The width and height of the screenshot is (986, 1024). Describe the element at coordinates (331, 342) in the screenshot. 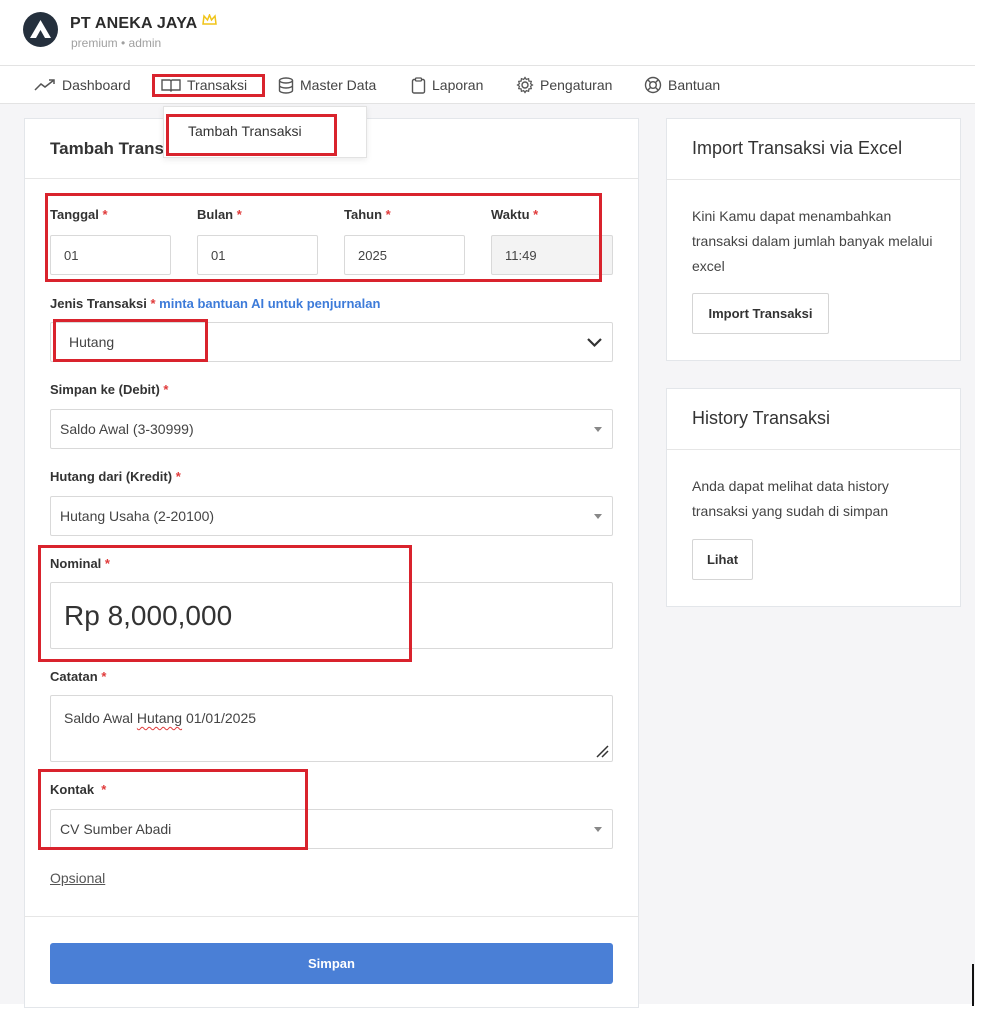

I see `jenis-transaksi-select: Hutang` at that location.